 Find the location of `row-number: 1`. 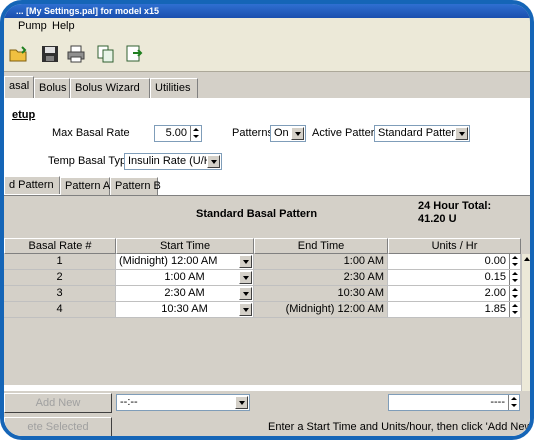

row-number: 1 is located at coordinates (60, 262).